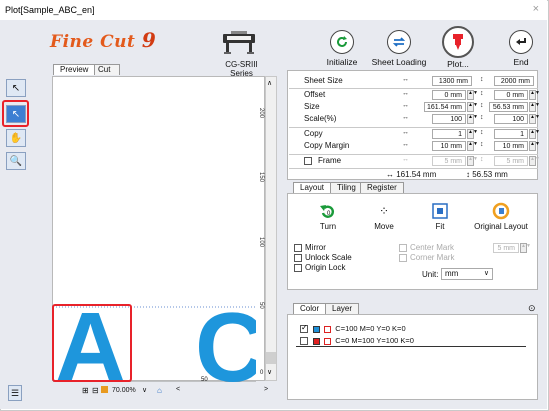 This screenshot has height=411, width=549. What do you see at coordinates (85, 390) in the screenshot?
I see `grid-icon: ⊞` at bounding box center [85, 390].